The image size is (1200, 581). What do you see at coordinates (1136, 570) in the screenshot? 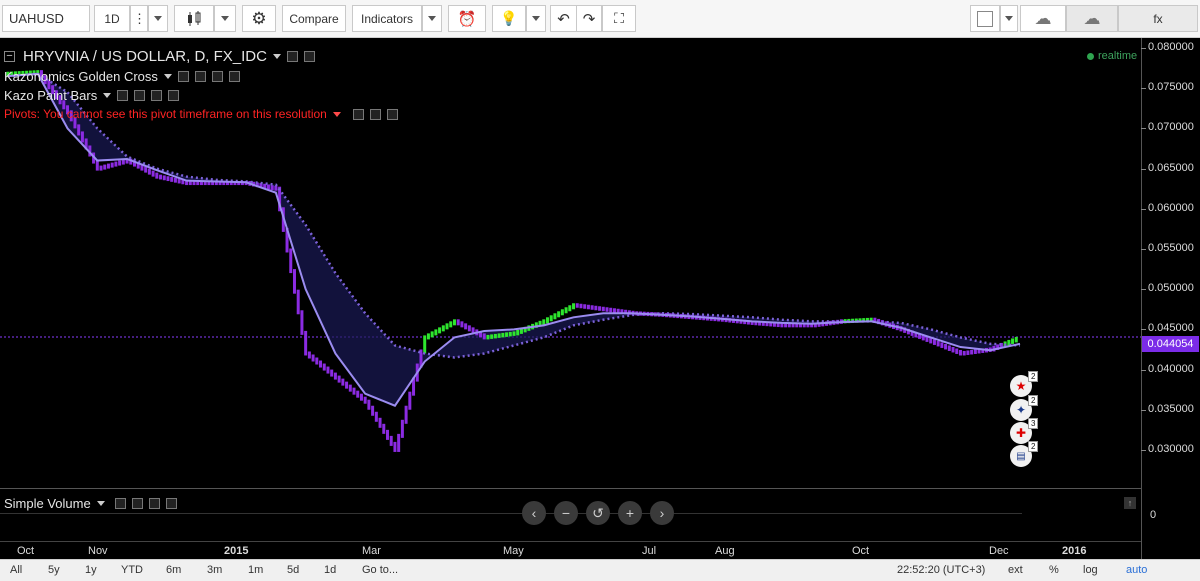
I see `auto-scale-toggle: auto` at bounding box center [1136, 570].